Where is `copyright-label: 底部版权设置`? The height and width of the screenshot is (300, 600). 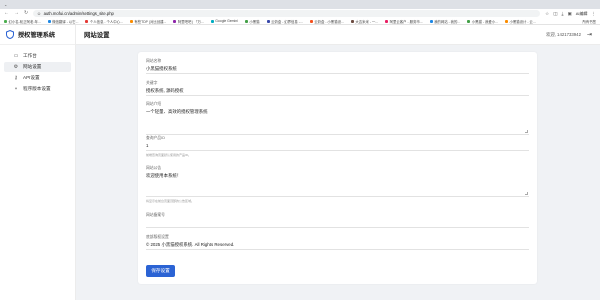 copyright-label: 底部版权设置 is located at coordinates (157, 237).